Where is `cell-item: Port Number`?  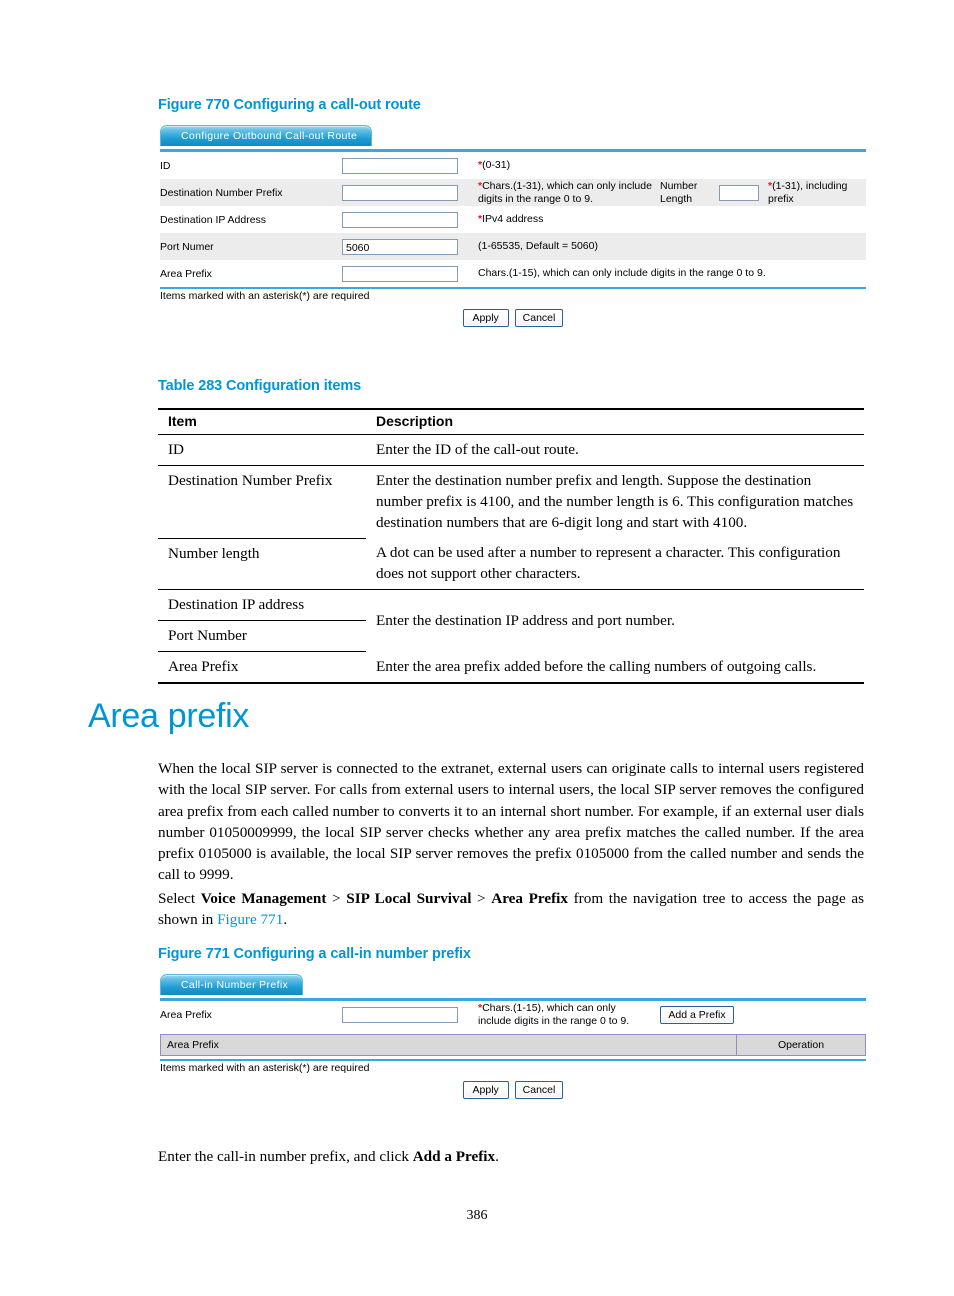
cell-item: Port Number is located at coordinates (262, 636).